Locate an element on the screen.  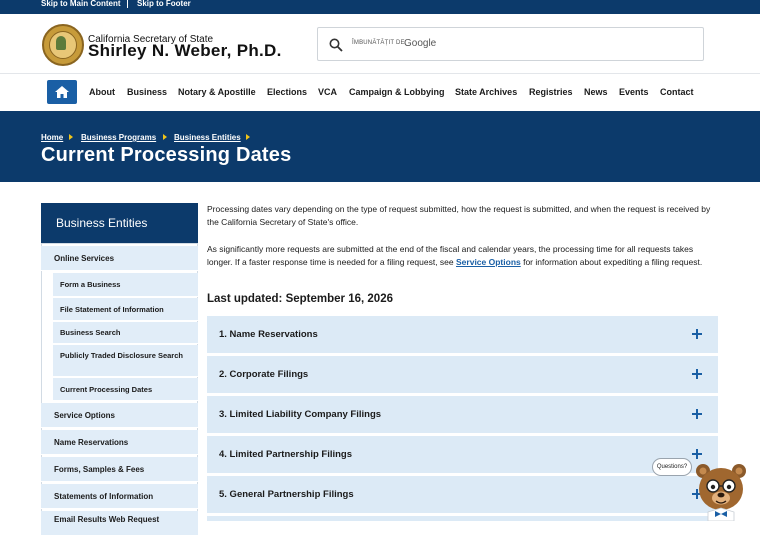
official-name: Shirley N. Weber, Ph.D. is located at coordinates (185, 51).